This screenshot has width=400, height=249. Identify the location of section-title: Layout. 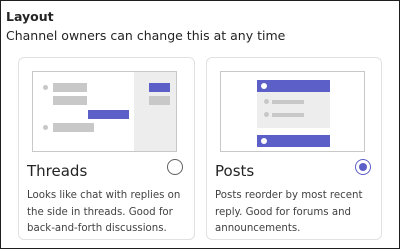
(30, 16).